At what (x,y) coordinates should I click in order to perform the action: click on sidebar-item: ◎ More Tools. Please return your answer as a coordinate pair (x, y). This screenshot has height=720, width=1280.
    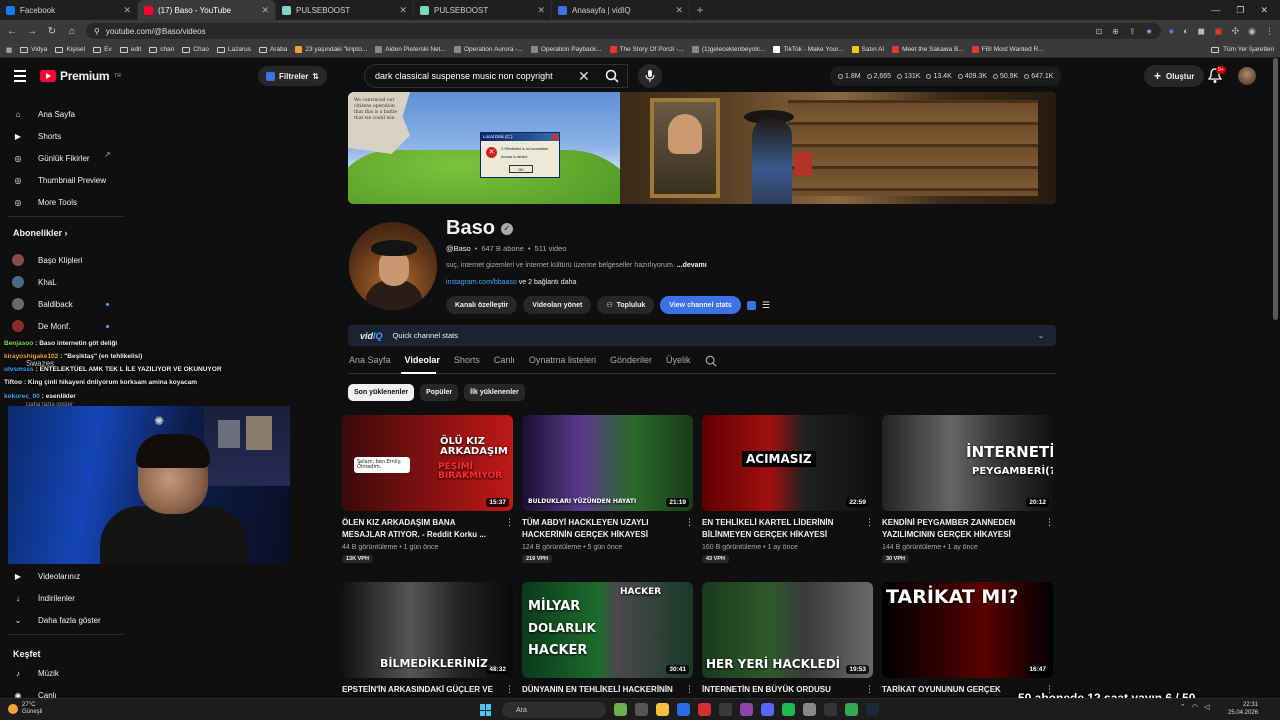
    Looking at the image, I should click on (44, 202).